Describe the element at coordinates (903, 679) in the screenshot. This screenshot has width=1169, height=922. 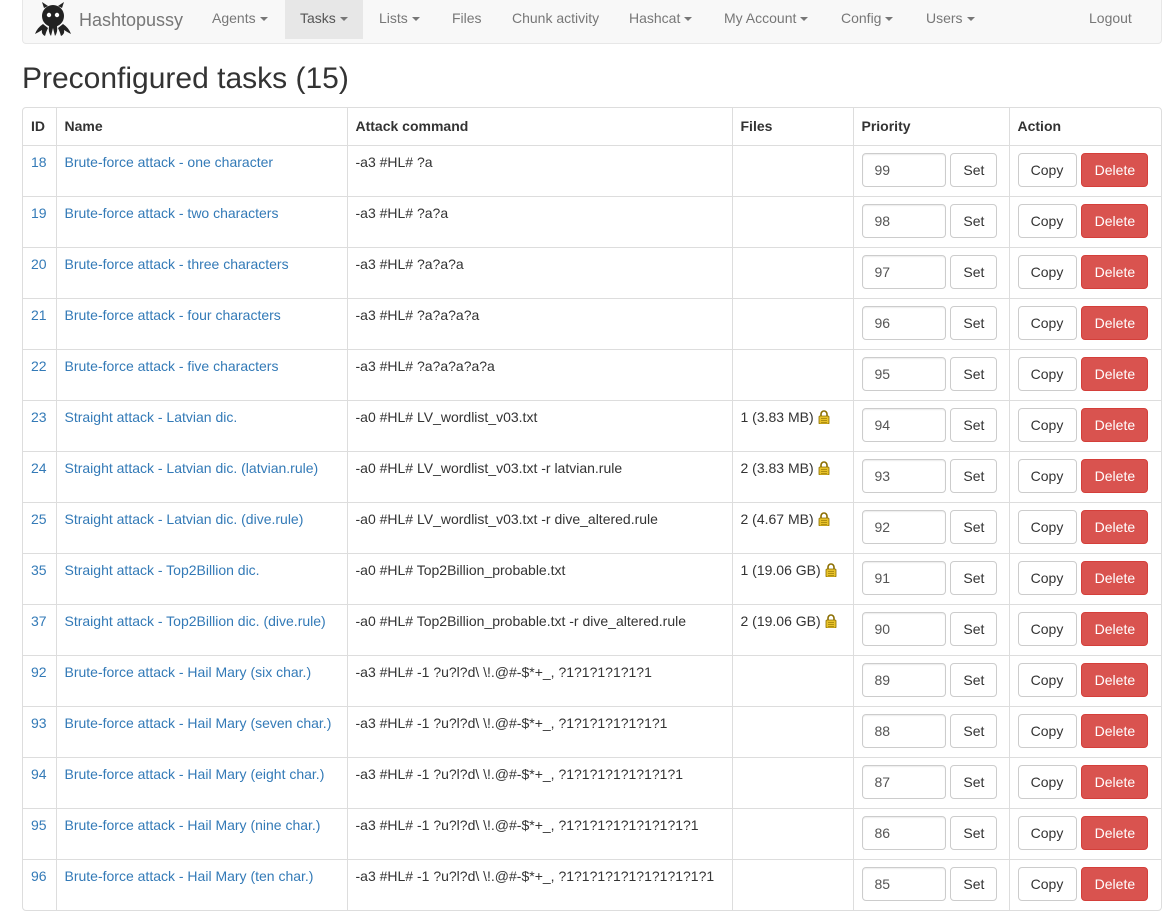
I see `priority-input: 89` at that location.